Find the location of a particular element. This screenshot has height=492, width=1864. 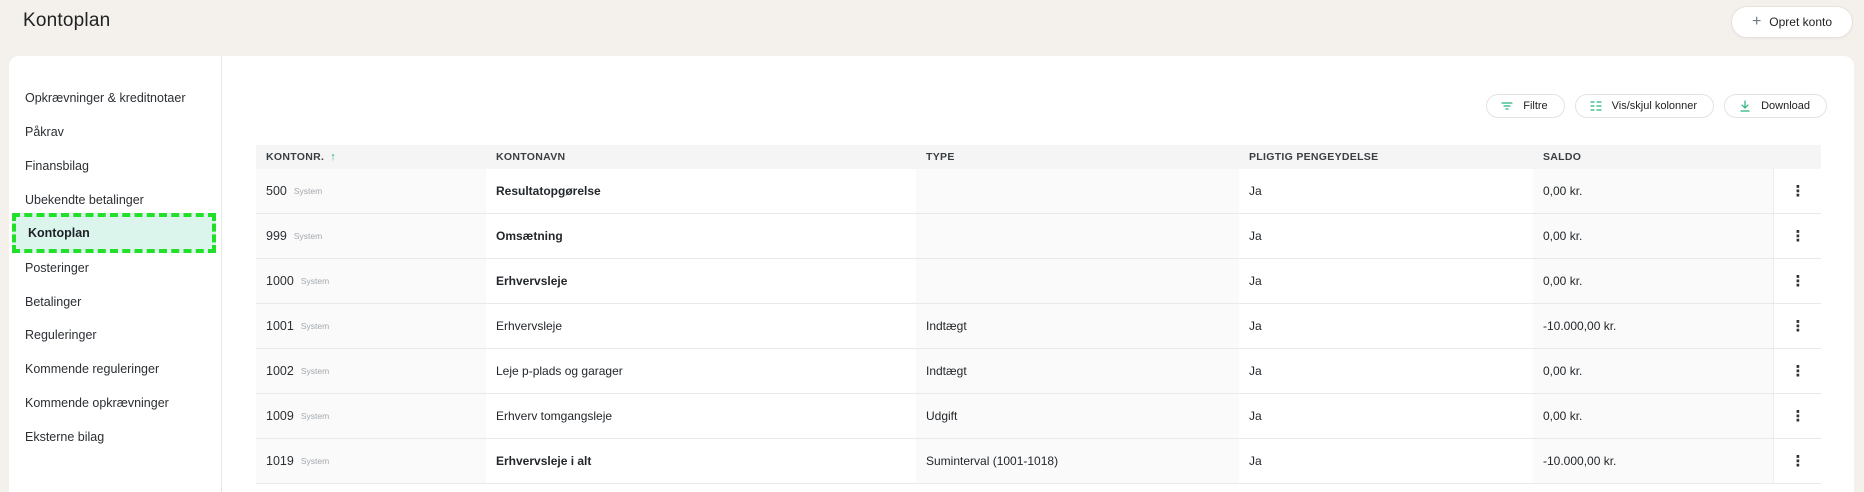

sort-ascending-icon: ↑ is located at coordinates (333, 157).